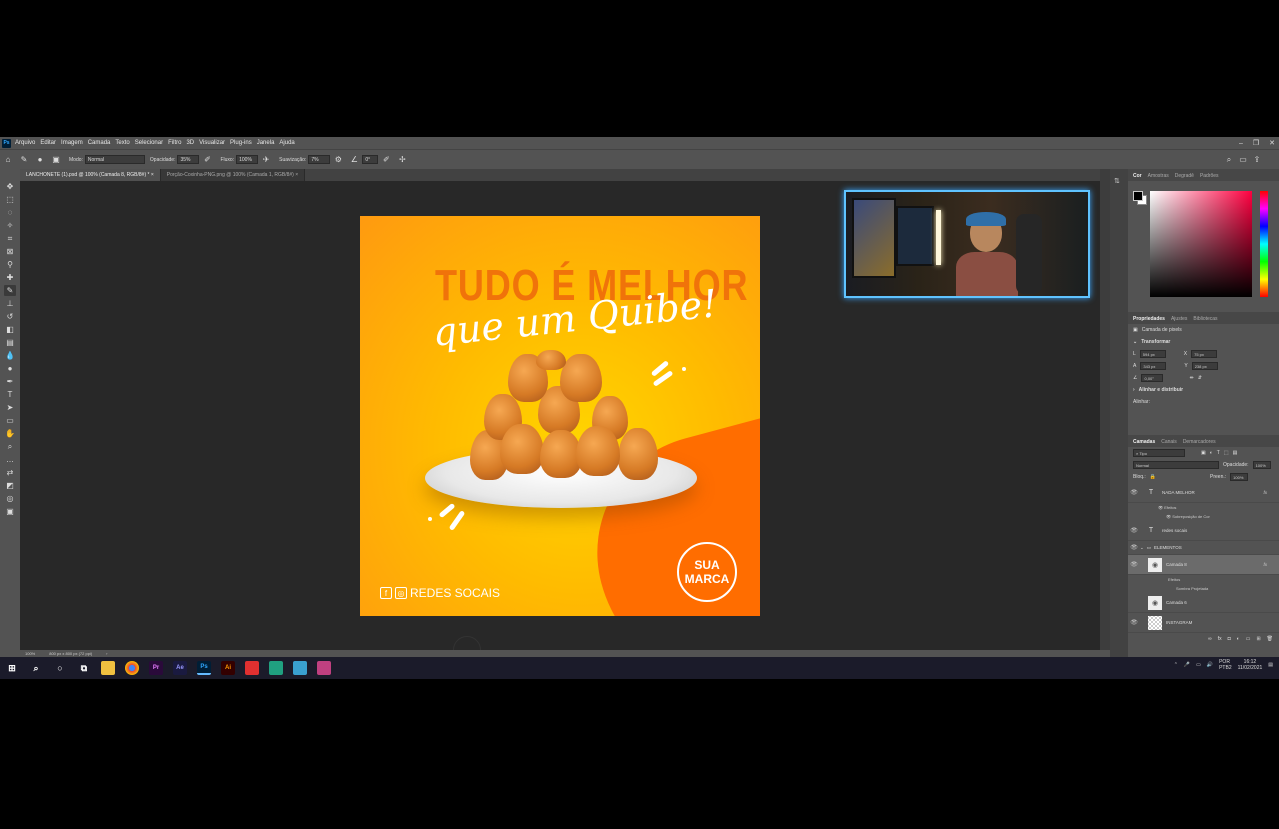 Image resolution: width=1279 pixels, height=829 pixels. Describe the element at coordinates (1272, 143) in the screenshot. I see `close-icon: ✕` at that location.